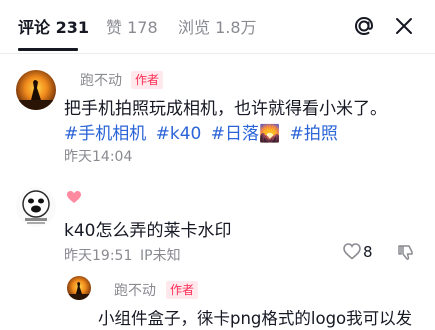  Describe the element at coordinates (225, 109) in the screenshot. I see `comment-text: 把手机拍照玩成相机，也许就得看小米了。` at that location.